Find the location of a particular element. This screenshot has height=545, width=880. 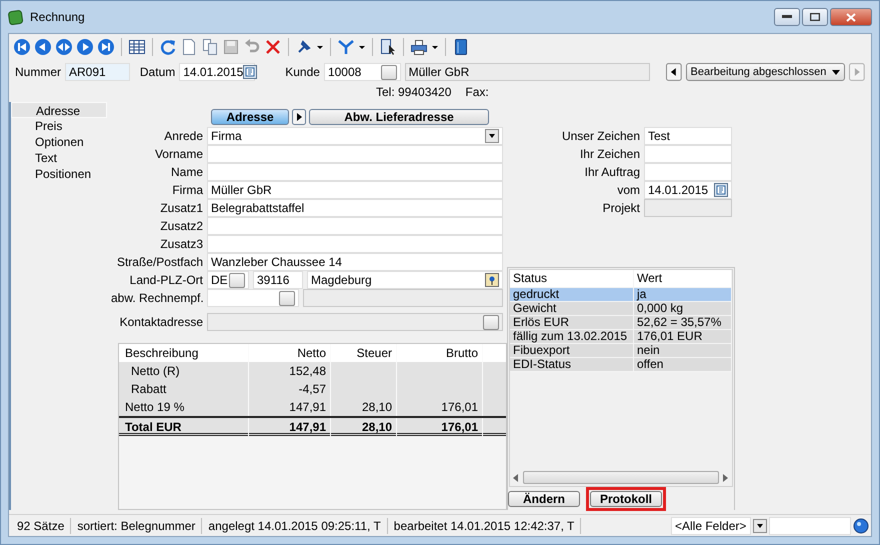

close-button is located at coordinates (851, 17).